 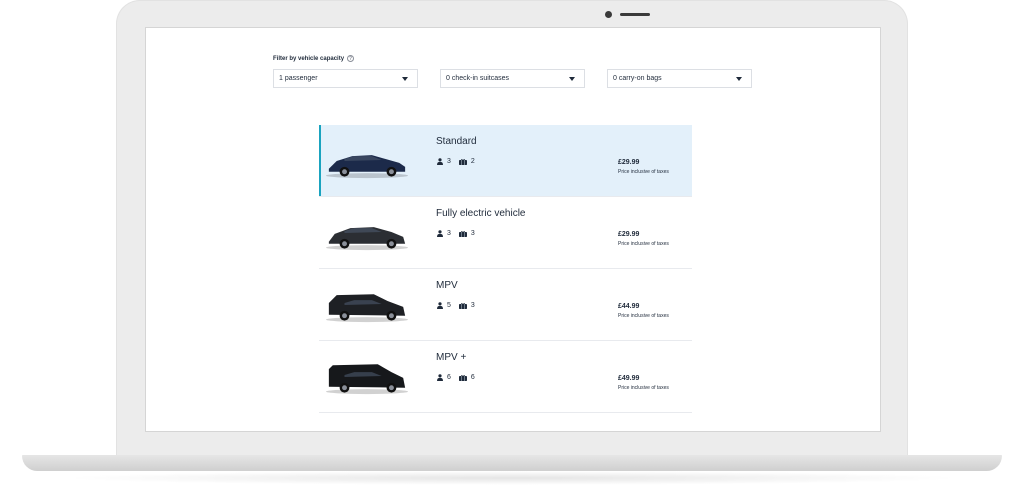 I want to click on camera-icon, so click(x=608, y=14).